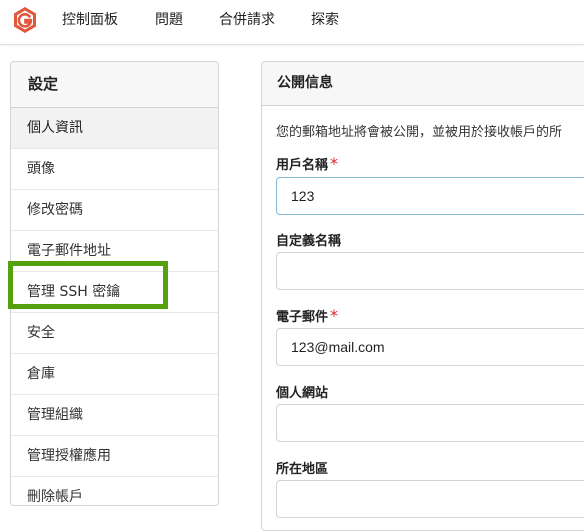  I want to click on nav-pull-requests: 合併請求, so click(247, 20).